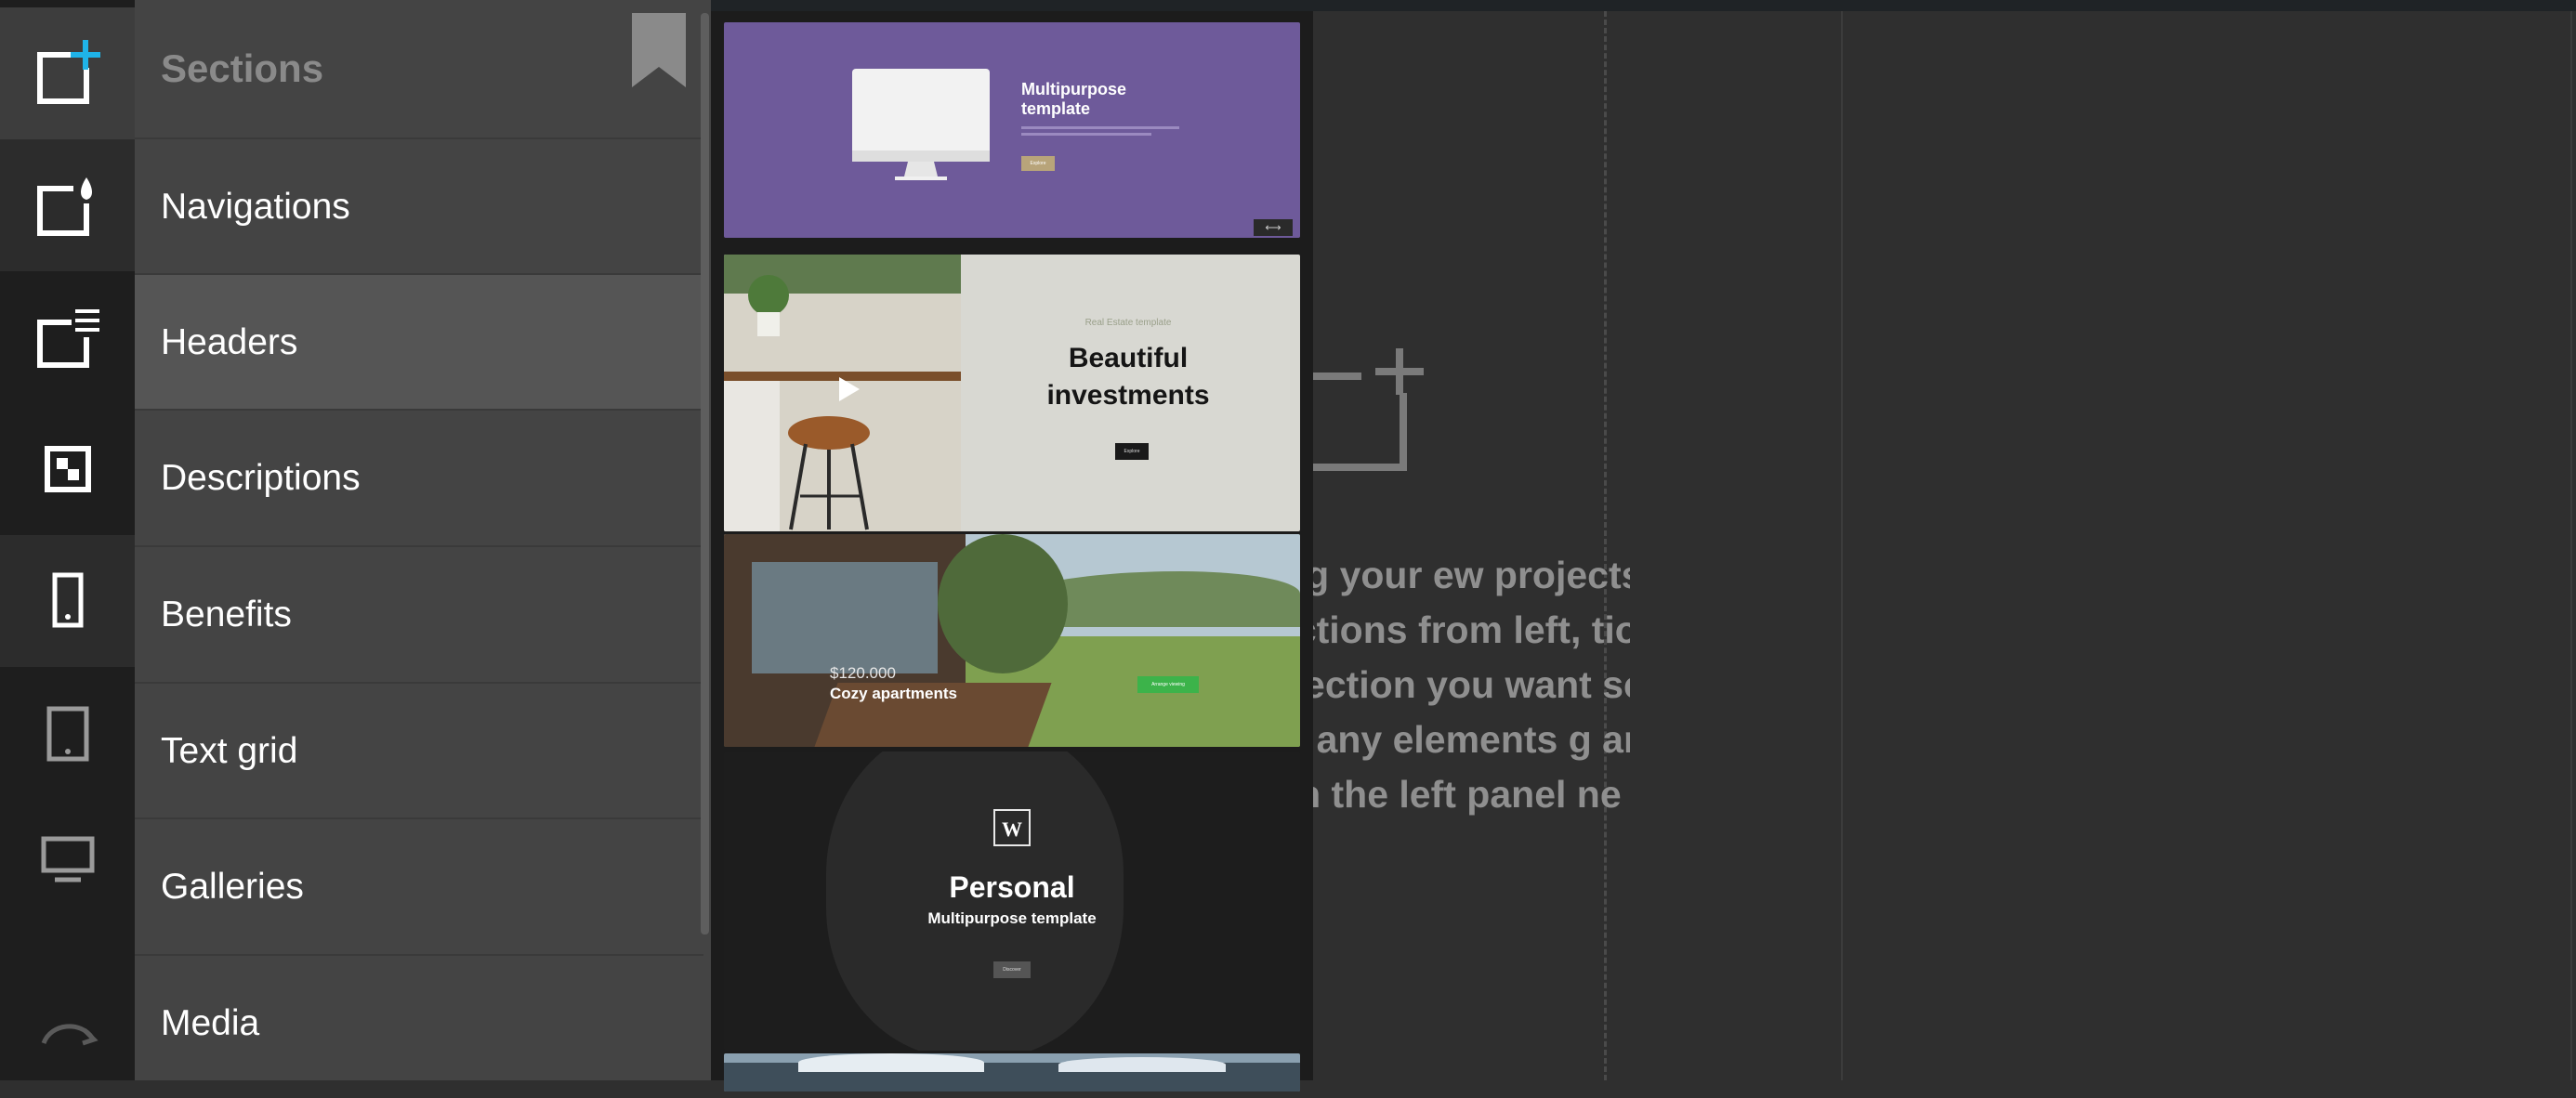  Describe the element at coordinates (1128, 323) in the screenshot. I see `template-kicker: Real Estate template` at that location.